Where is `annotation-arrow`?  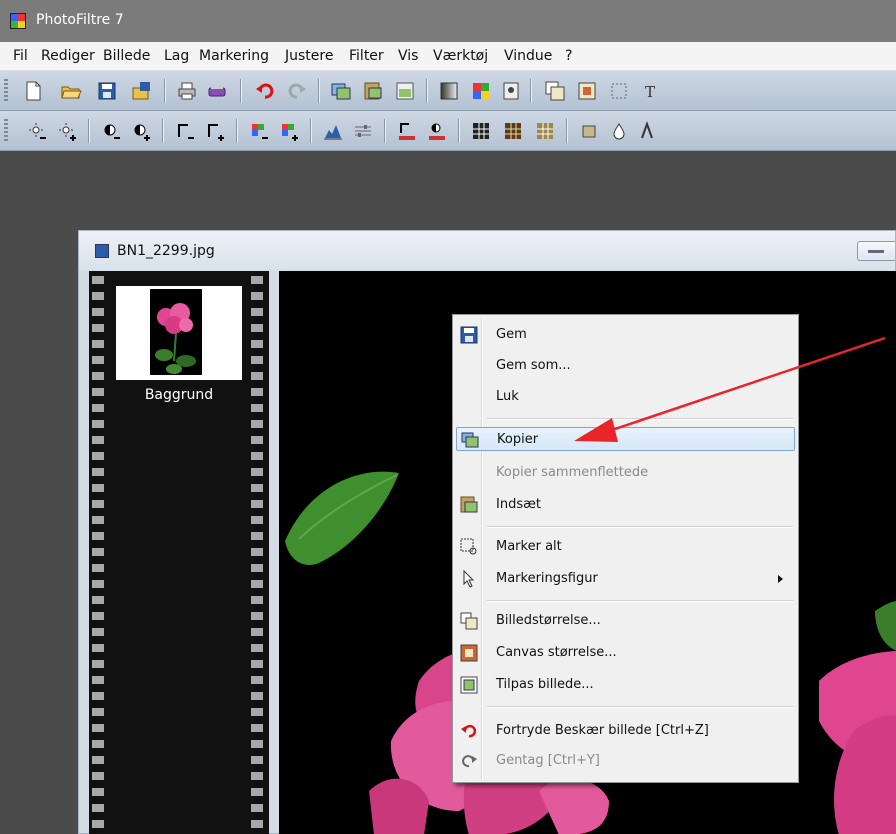 annotation-arrow is located at coordinates (730, 389).